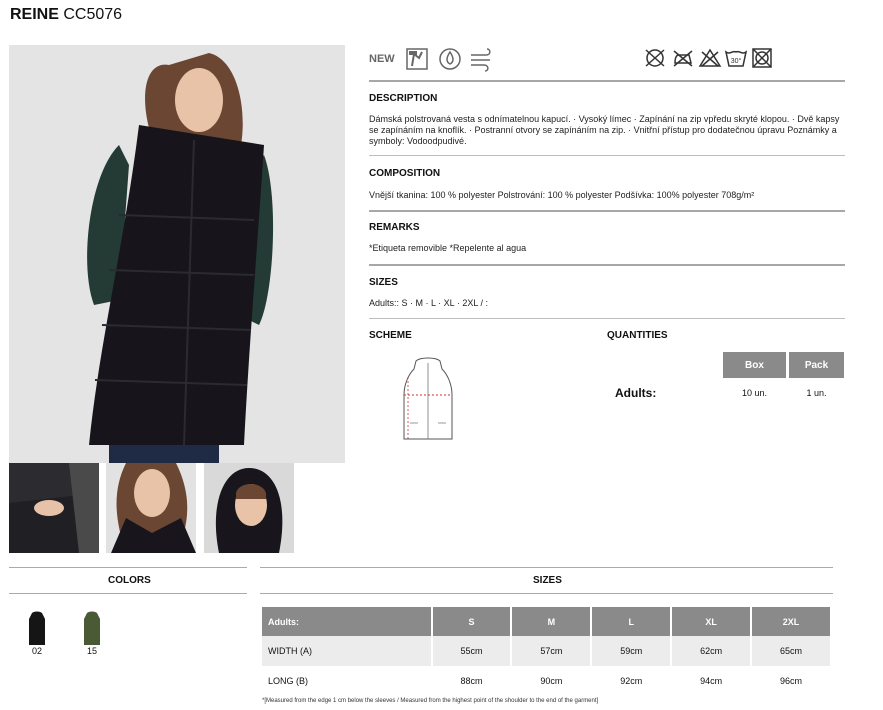 The image size is (883, 710). What do you see at coordinates (636, 393) in the screenshot?
I see `quantities-adults-label: Adults:` at bounding box center [636, 393].